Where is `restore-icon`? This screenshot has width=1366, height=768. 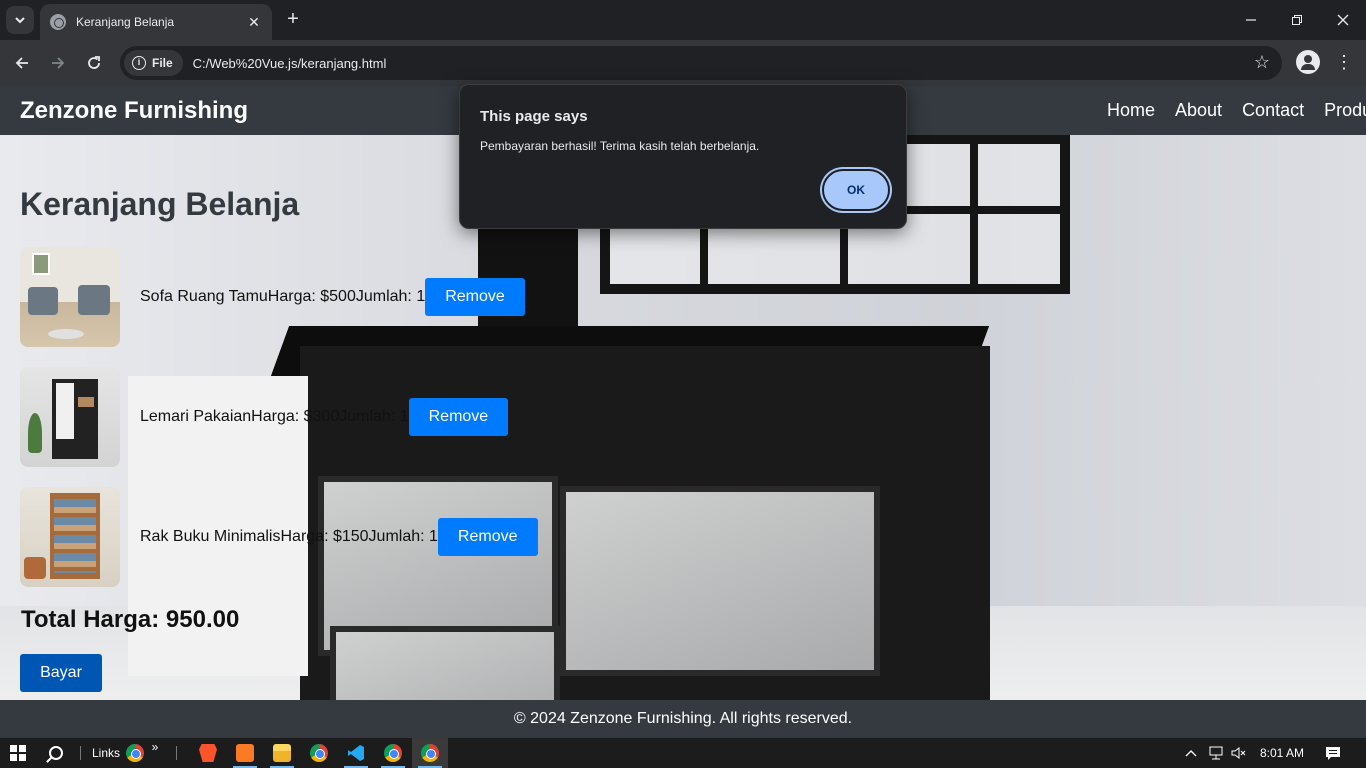
restore-icon is located at coordinates (1297, 20).